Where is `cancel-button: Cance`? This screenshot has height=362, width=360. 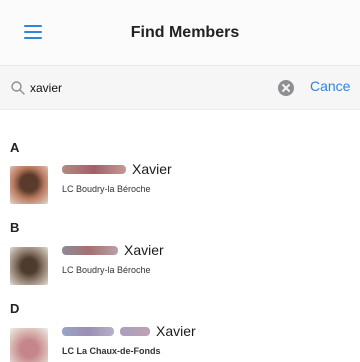
cancel-button: Cance is located at coordinates (330, 86).